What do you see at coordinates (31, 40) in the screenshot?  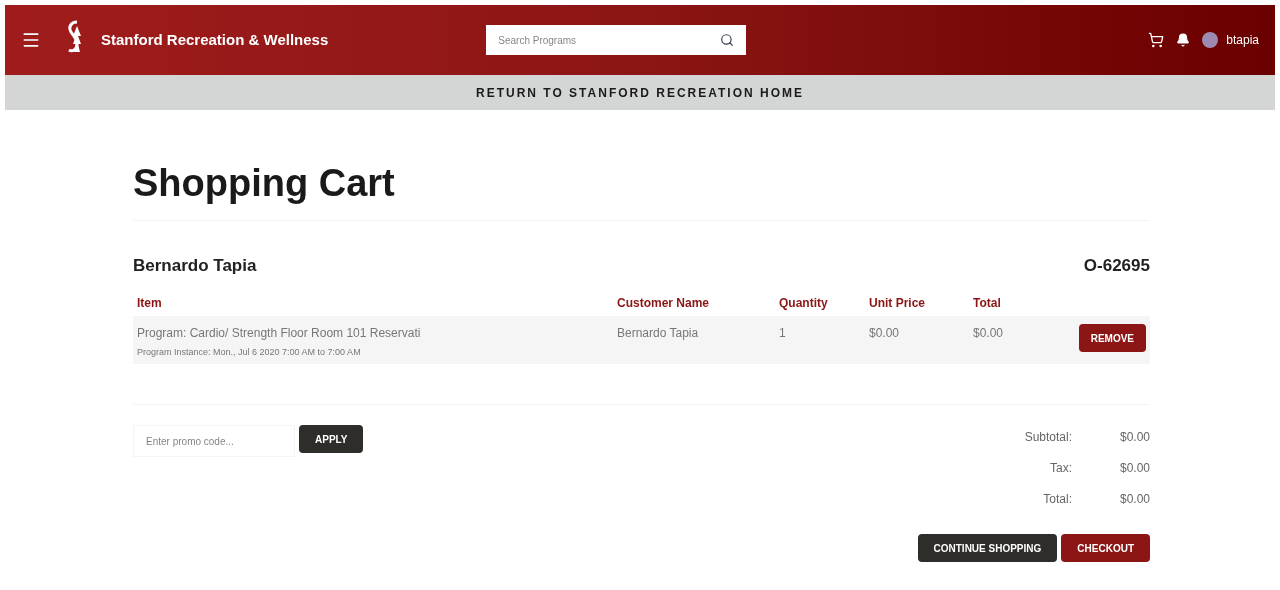 I see `menu-icon` at bounding box center [31, 40].